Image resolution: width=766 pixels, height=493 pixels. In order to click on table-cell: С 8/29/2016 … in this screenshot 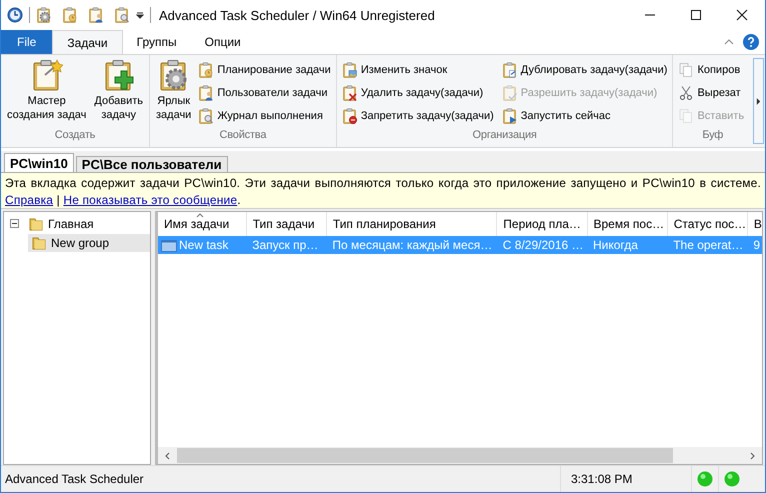, I will do `click(543, 245)`.